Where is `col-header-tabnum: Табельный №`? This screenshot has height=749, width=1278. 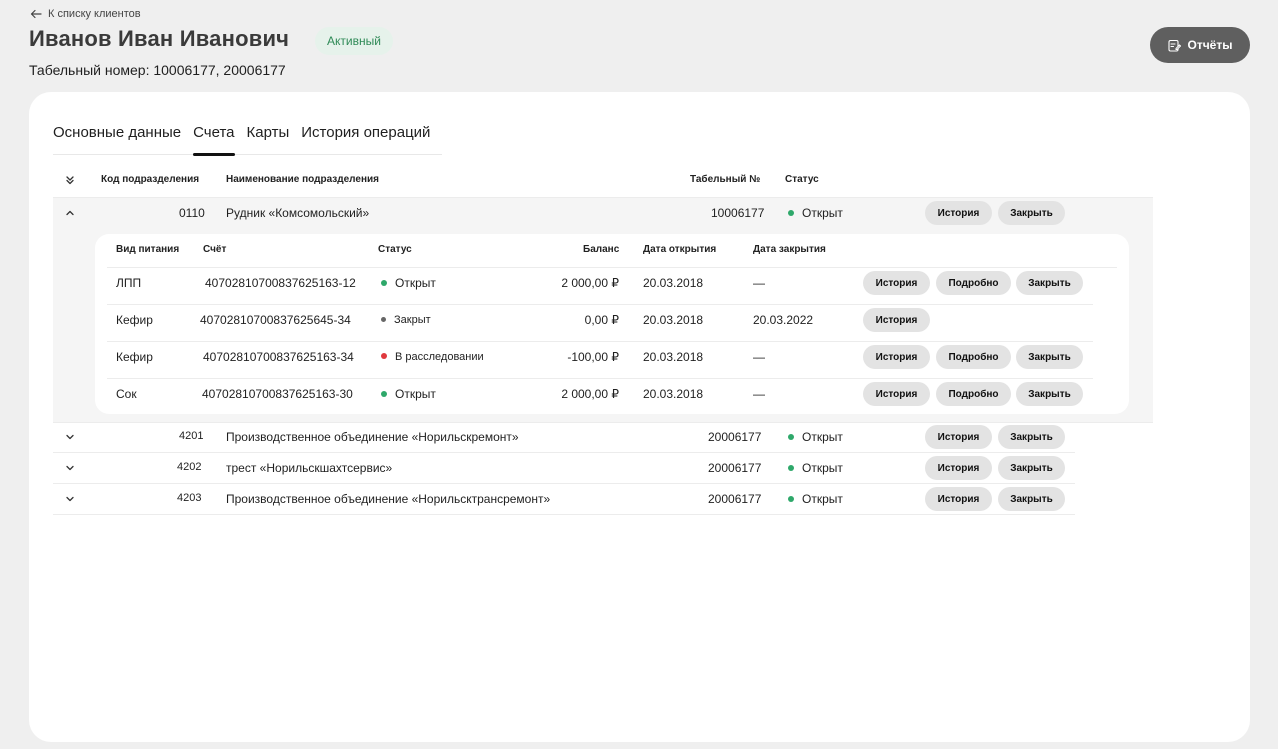
col-header-tabnum: Табельный № is located at coordinates (725, 179).